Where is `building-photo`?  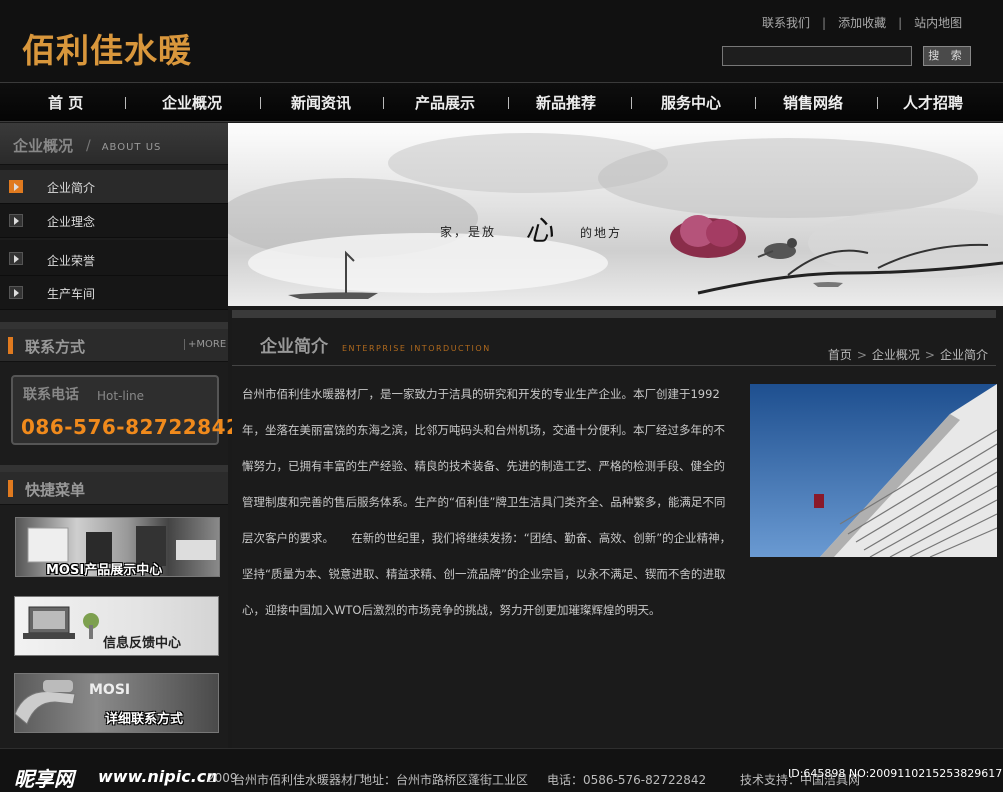 building-photo is located at coordinates (873, 470).